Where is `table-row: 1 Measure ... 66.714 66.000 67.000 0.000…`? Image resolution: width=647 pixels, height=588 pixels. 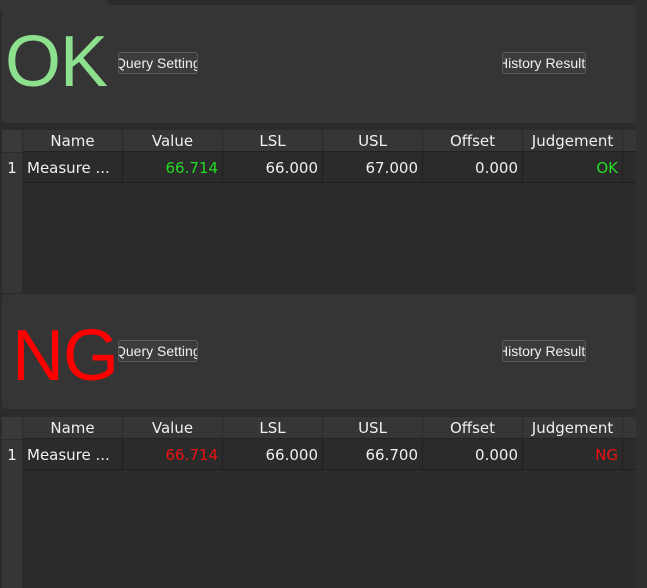 table-row: 1 Measure ... 66.714 66.000 67.000 0.000… is located at coordinates (319, 168).